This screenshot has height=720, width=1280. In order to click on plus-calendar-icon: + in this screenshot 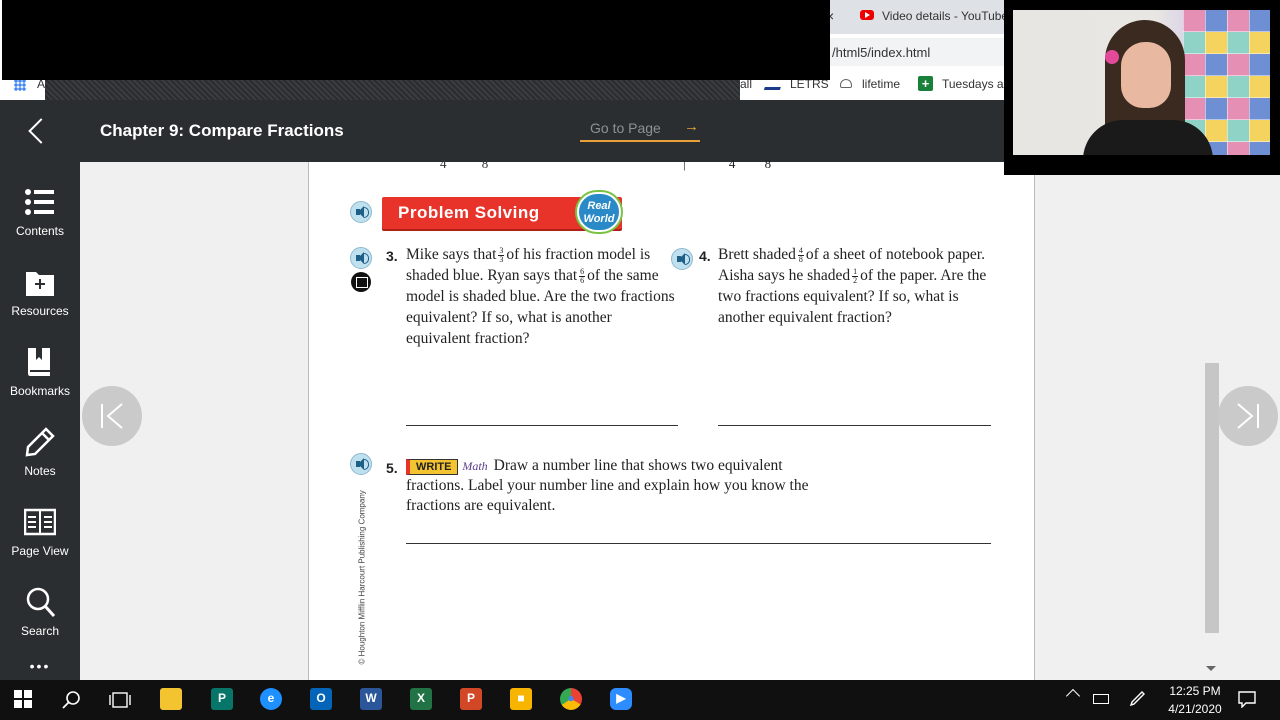, I will do `click(925, 83)`.